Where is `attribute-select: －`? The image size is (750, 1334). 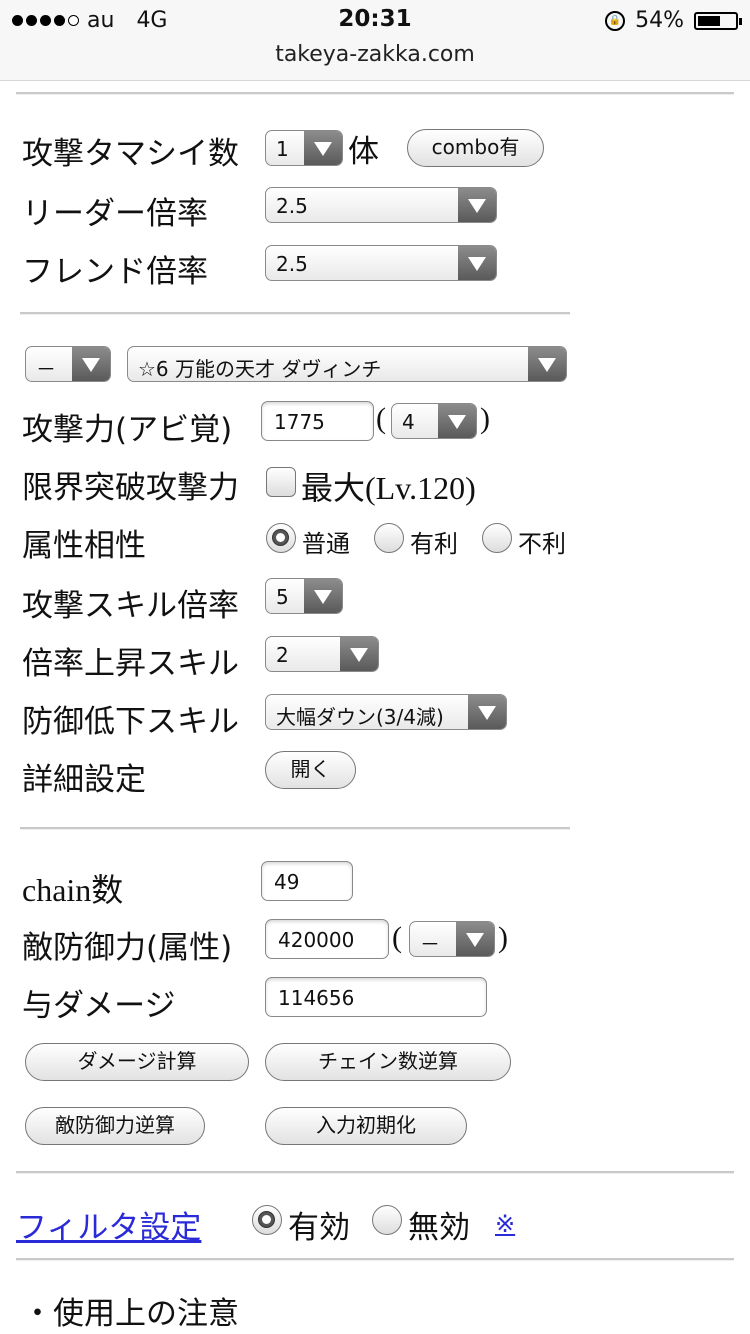
attribute-select: － is located at coordinates (68, 364).